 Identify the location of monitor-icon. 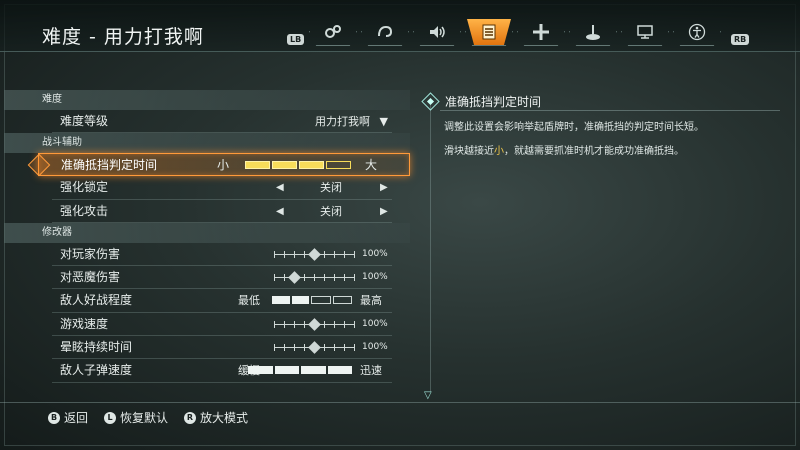
(645, 32).